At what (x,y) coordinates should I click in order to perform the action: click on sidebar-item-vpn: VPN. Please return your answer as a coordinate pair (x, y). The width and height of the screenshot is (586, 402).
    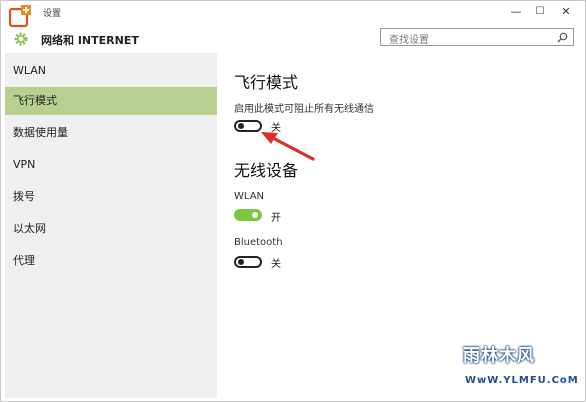
    Looking at the image, I should click on (111, 165).